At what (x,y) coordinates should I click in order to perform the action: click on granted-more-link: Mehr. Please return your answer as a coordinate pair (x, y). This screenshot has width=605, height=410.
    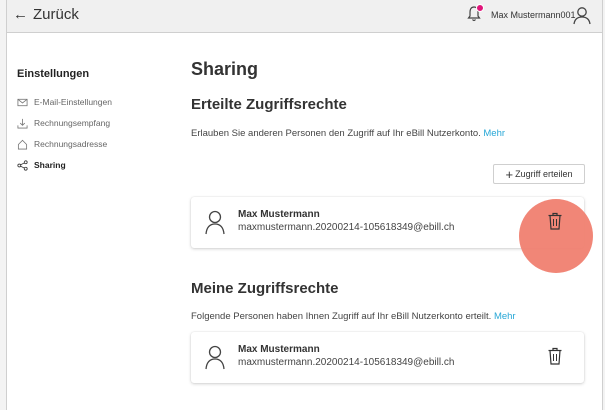
    Looking at the image, I should click on (494, 133).